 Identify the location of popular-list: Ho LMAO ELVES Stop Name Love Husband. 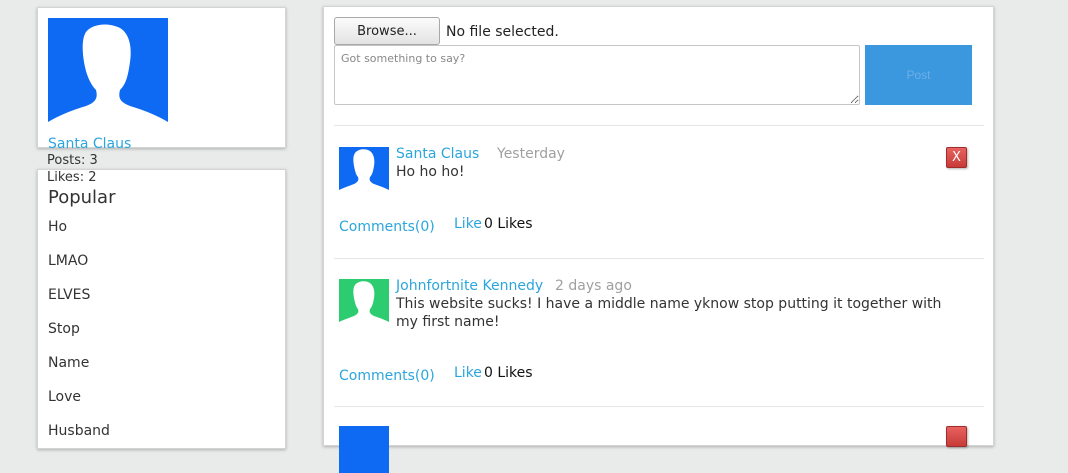
(79, 338).